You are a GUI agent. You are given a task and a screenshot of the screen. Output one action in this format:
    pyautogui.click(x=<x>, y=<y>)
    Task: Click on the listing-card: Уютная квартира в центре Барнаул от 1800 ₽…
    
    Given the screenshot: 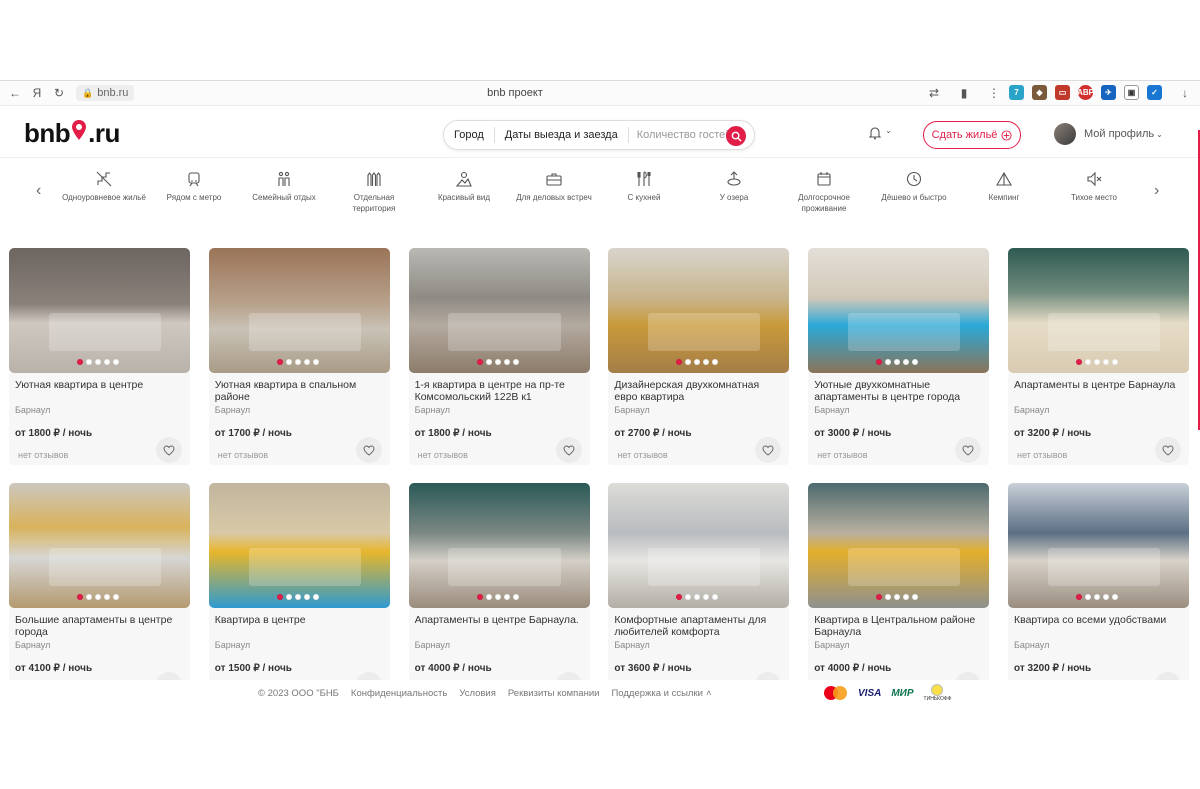 What is the action you would take?
    pyautogui.click(x=99, y=356)
    